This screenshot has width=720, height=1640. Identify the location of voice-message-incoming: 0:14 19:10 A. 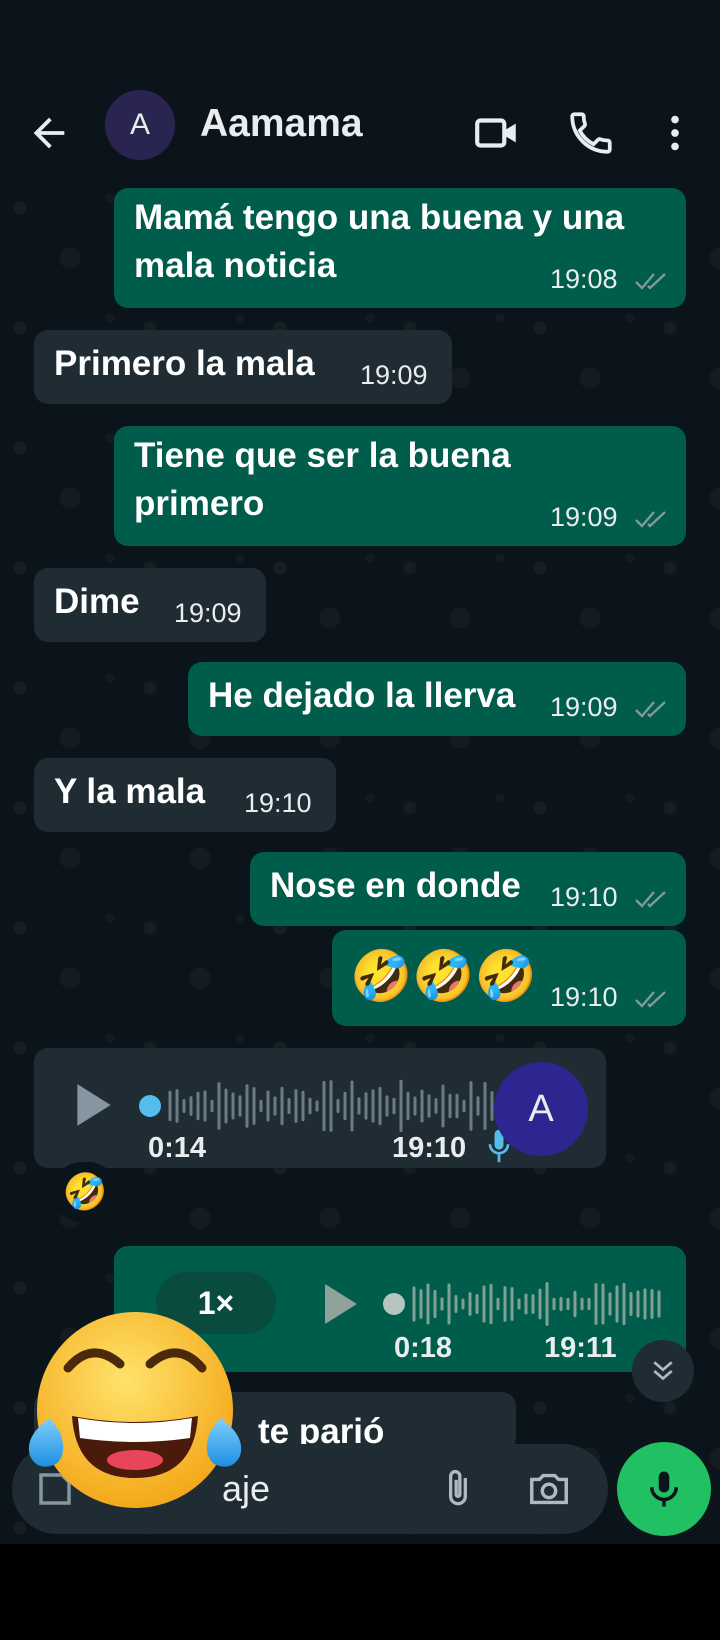
(320, 1108).